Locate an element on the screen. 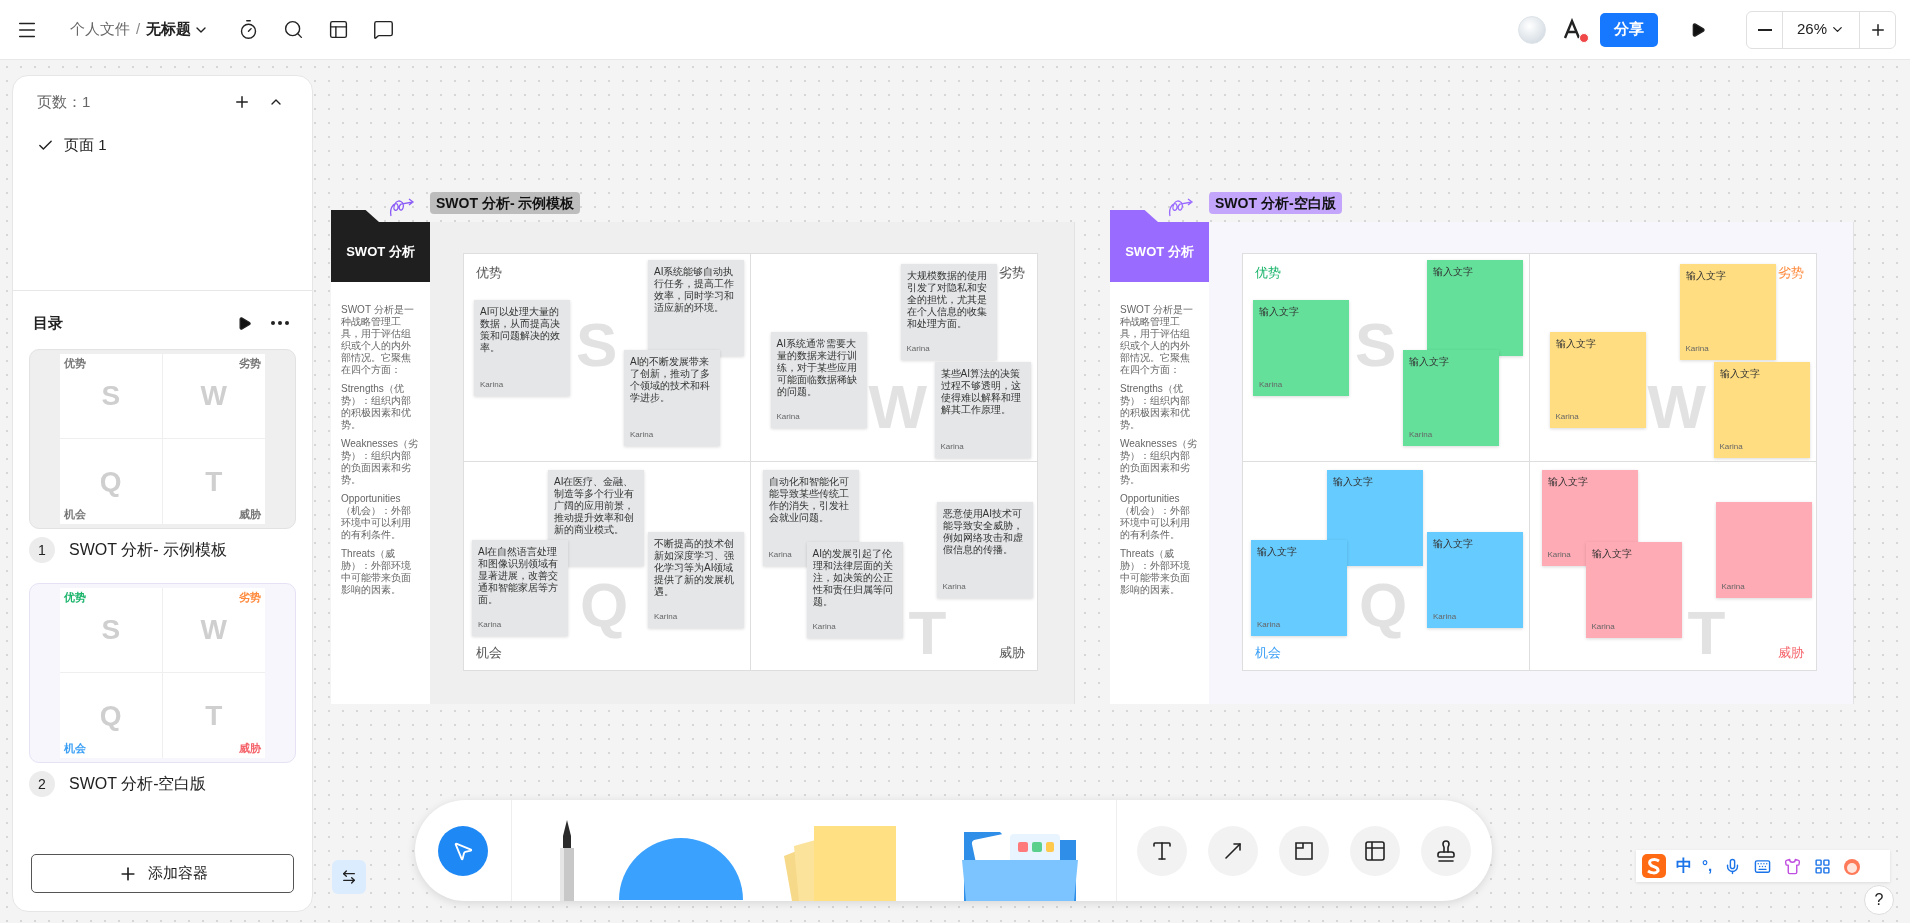 This screenshot has width=1910, height=923. frame-number: 2 is located at coordinates (42, 784).